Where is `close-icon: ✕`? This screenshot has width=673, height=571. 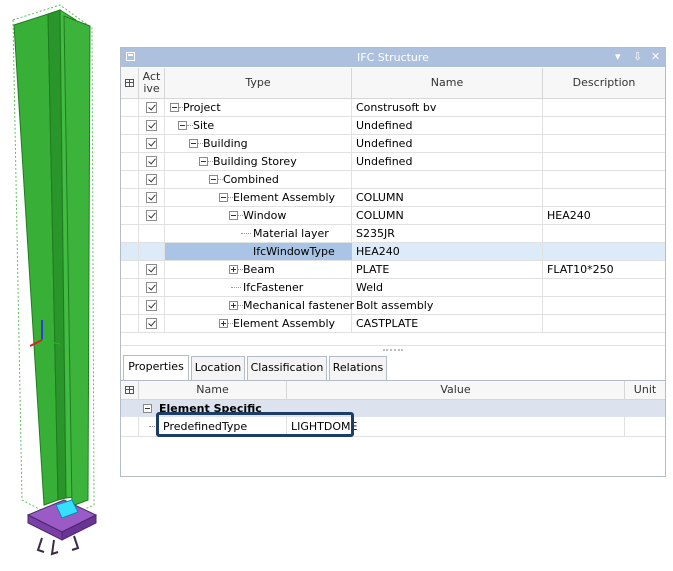 close-icon: ✕ is located at coordinates (655, 57).